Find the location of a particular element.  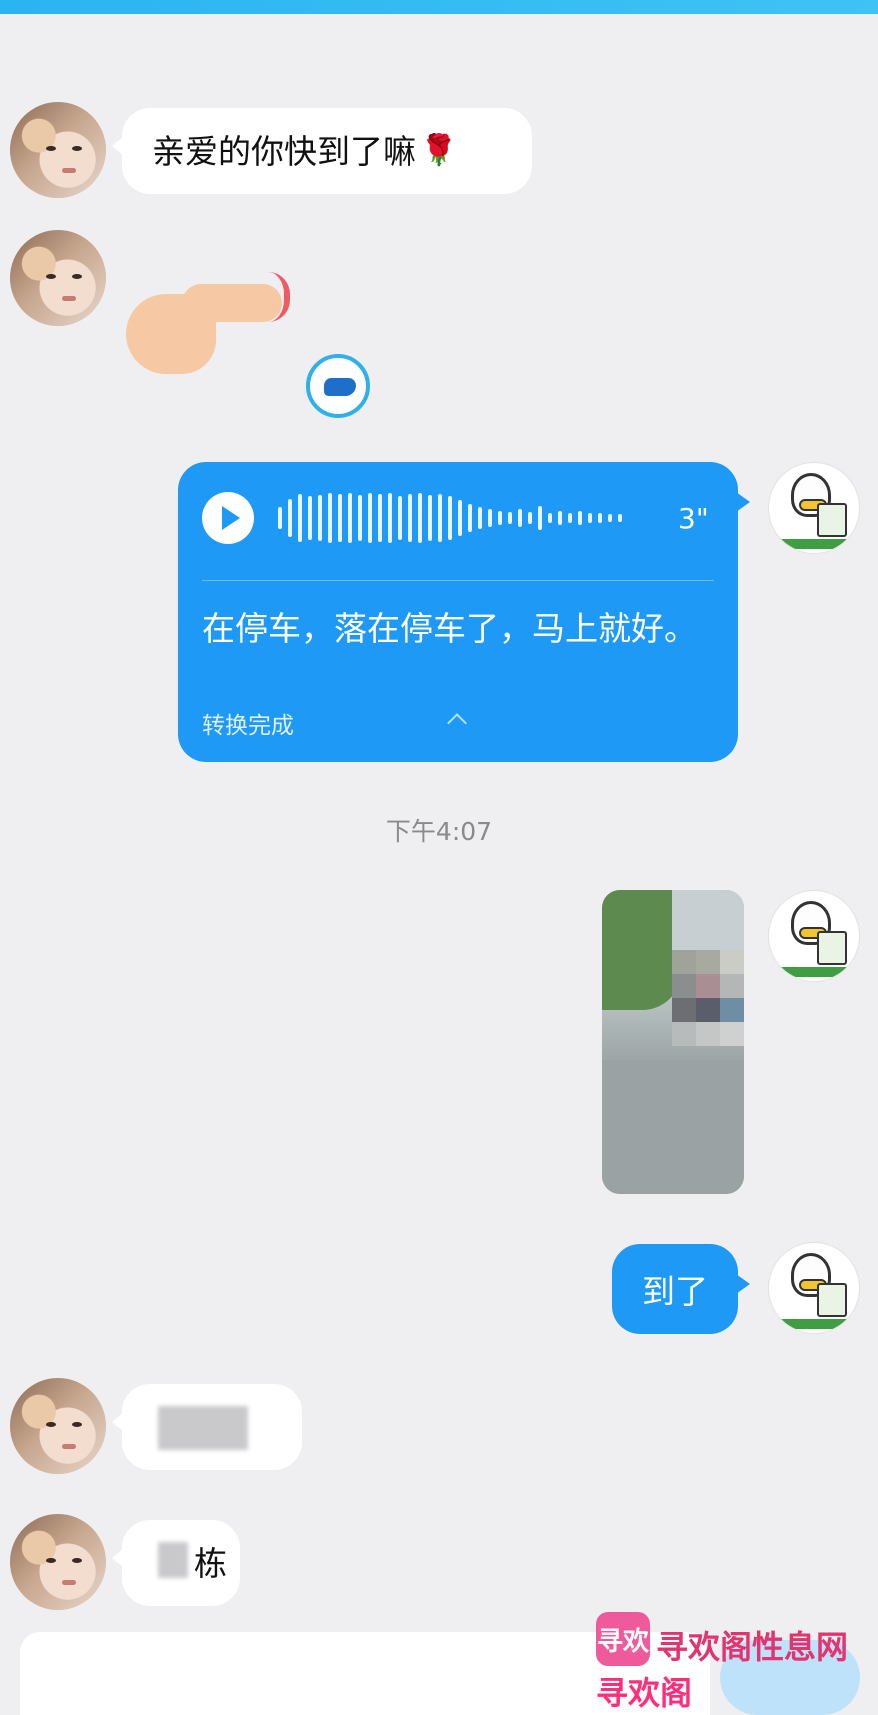

voice-message-bubble: 3" 在停车，落在停车了，马上就好。 转换完成 is located at coordinates (464, 612).